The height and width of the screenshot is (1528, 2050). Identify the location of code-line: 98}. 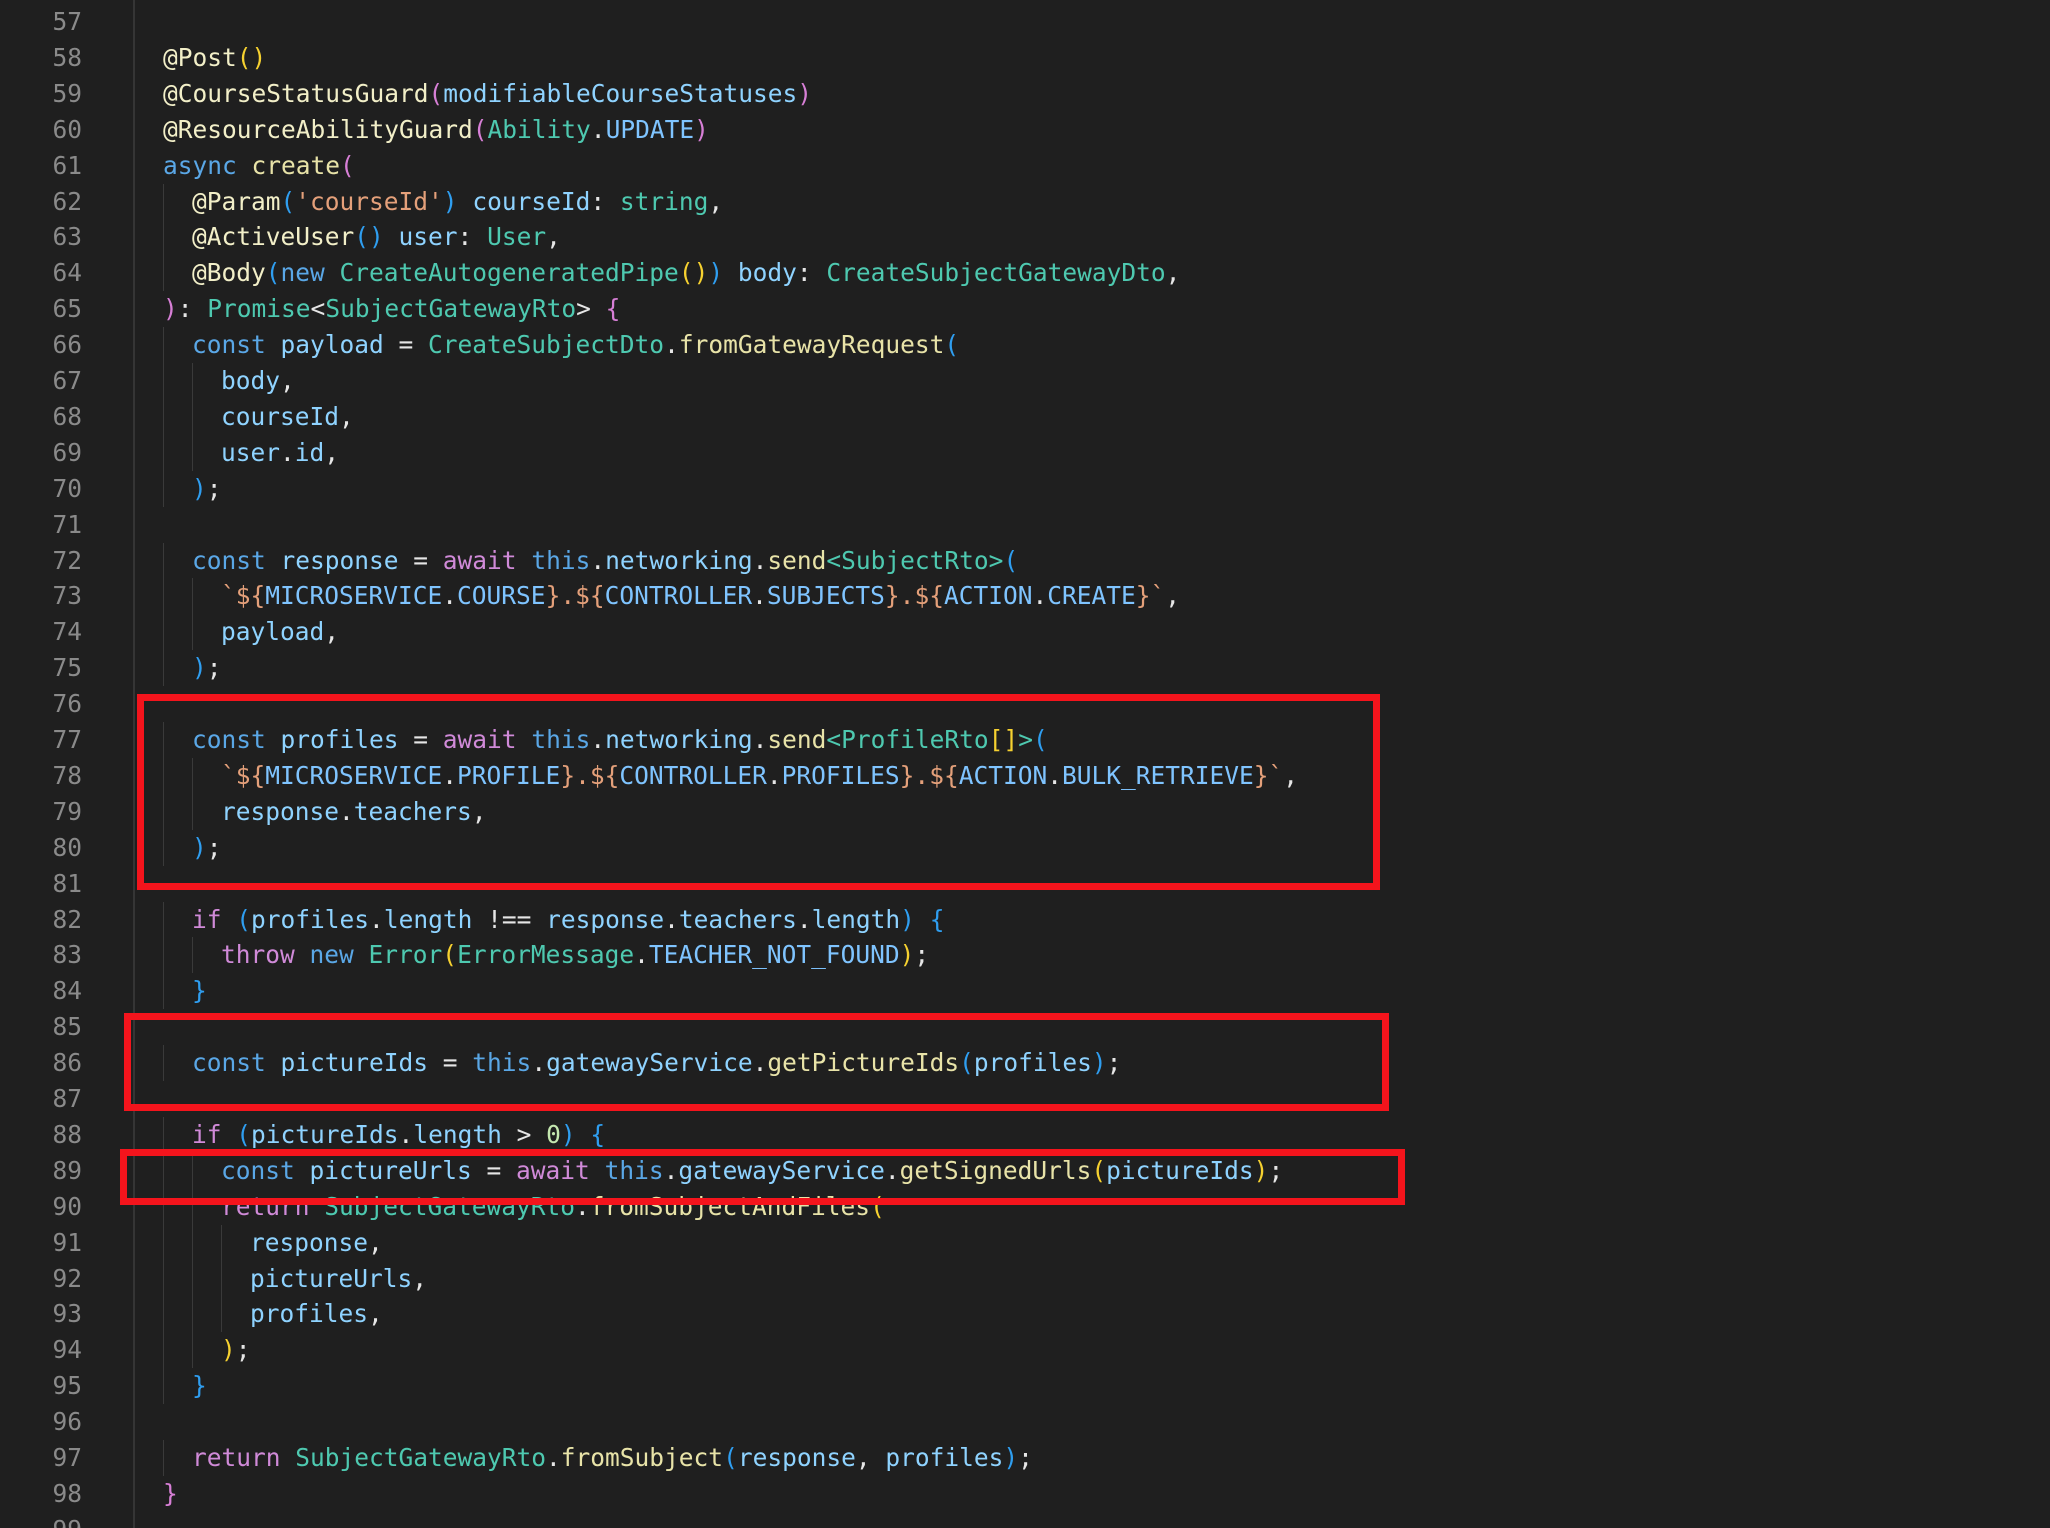
(1025, 1494).